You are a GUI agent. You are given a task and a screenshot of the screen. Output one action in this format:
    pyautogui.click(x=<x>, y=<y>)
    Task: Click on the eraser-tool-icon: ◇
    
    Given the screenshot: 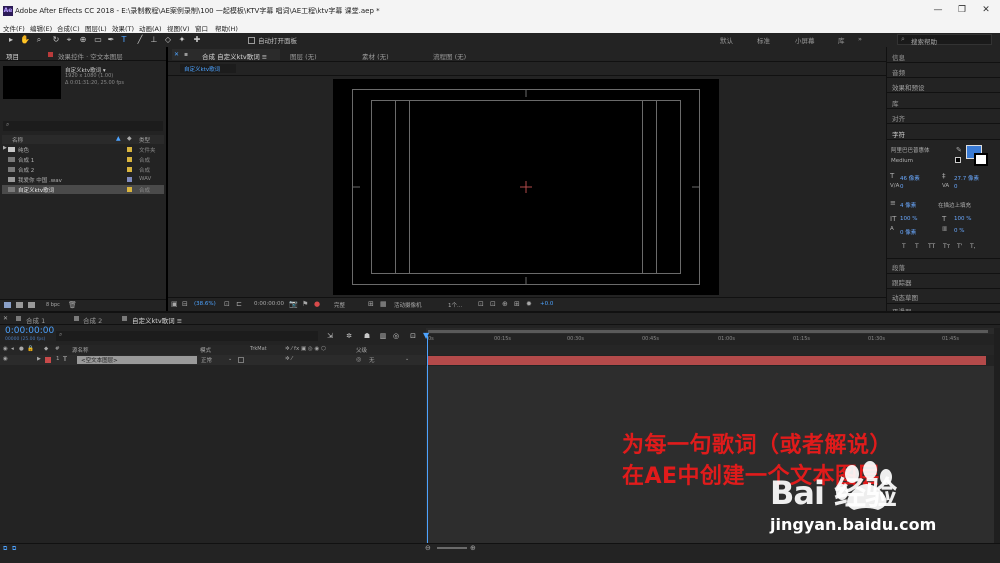 What is the action you would take?
    pyautogui.click(x=168, y=40)
    